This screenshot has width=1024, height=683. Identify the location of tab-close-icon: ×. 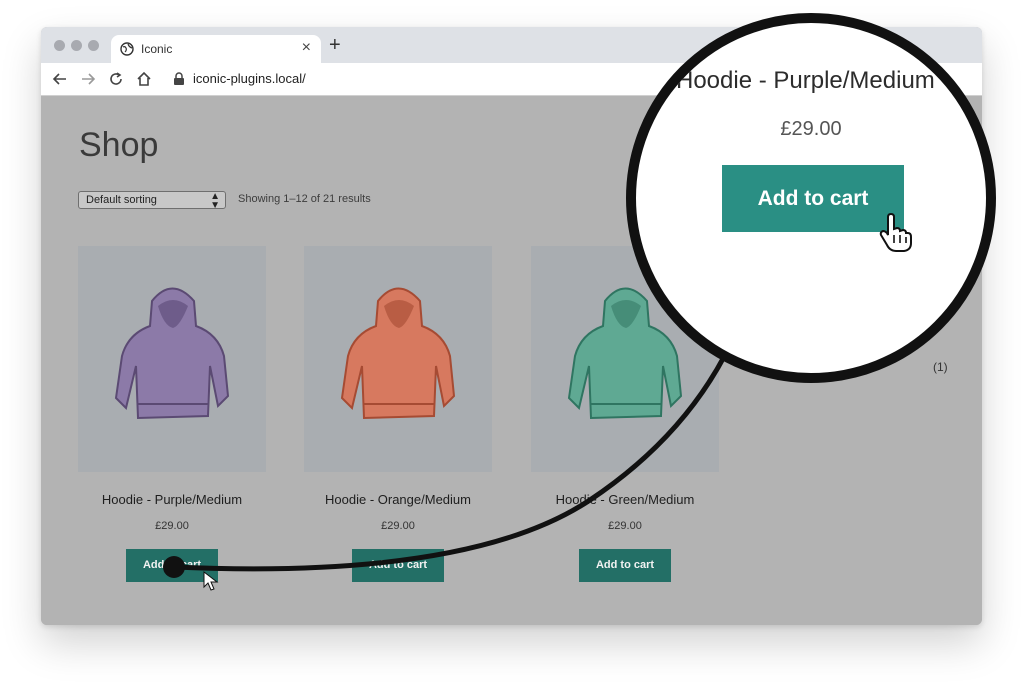
(306, 48).